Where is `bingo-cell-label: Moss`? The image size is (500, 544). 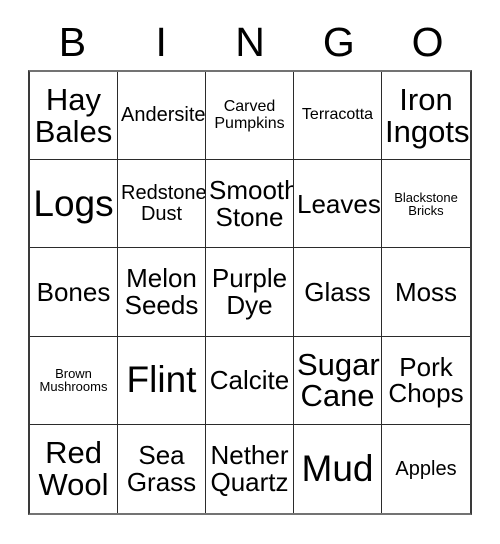 bingo-cell-label: Moss is located at coordinates (426, 291).